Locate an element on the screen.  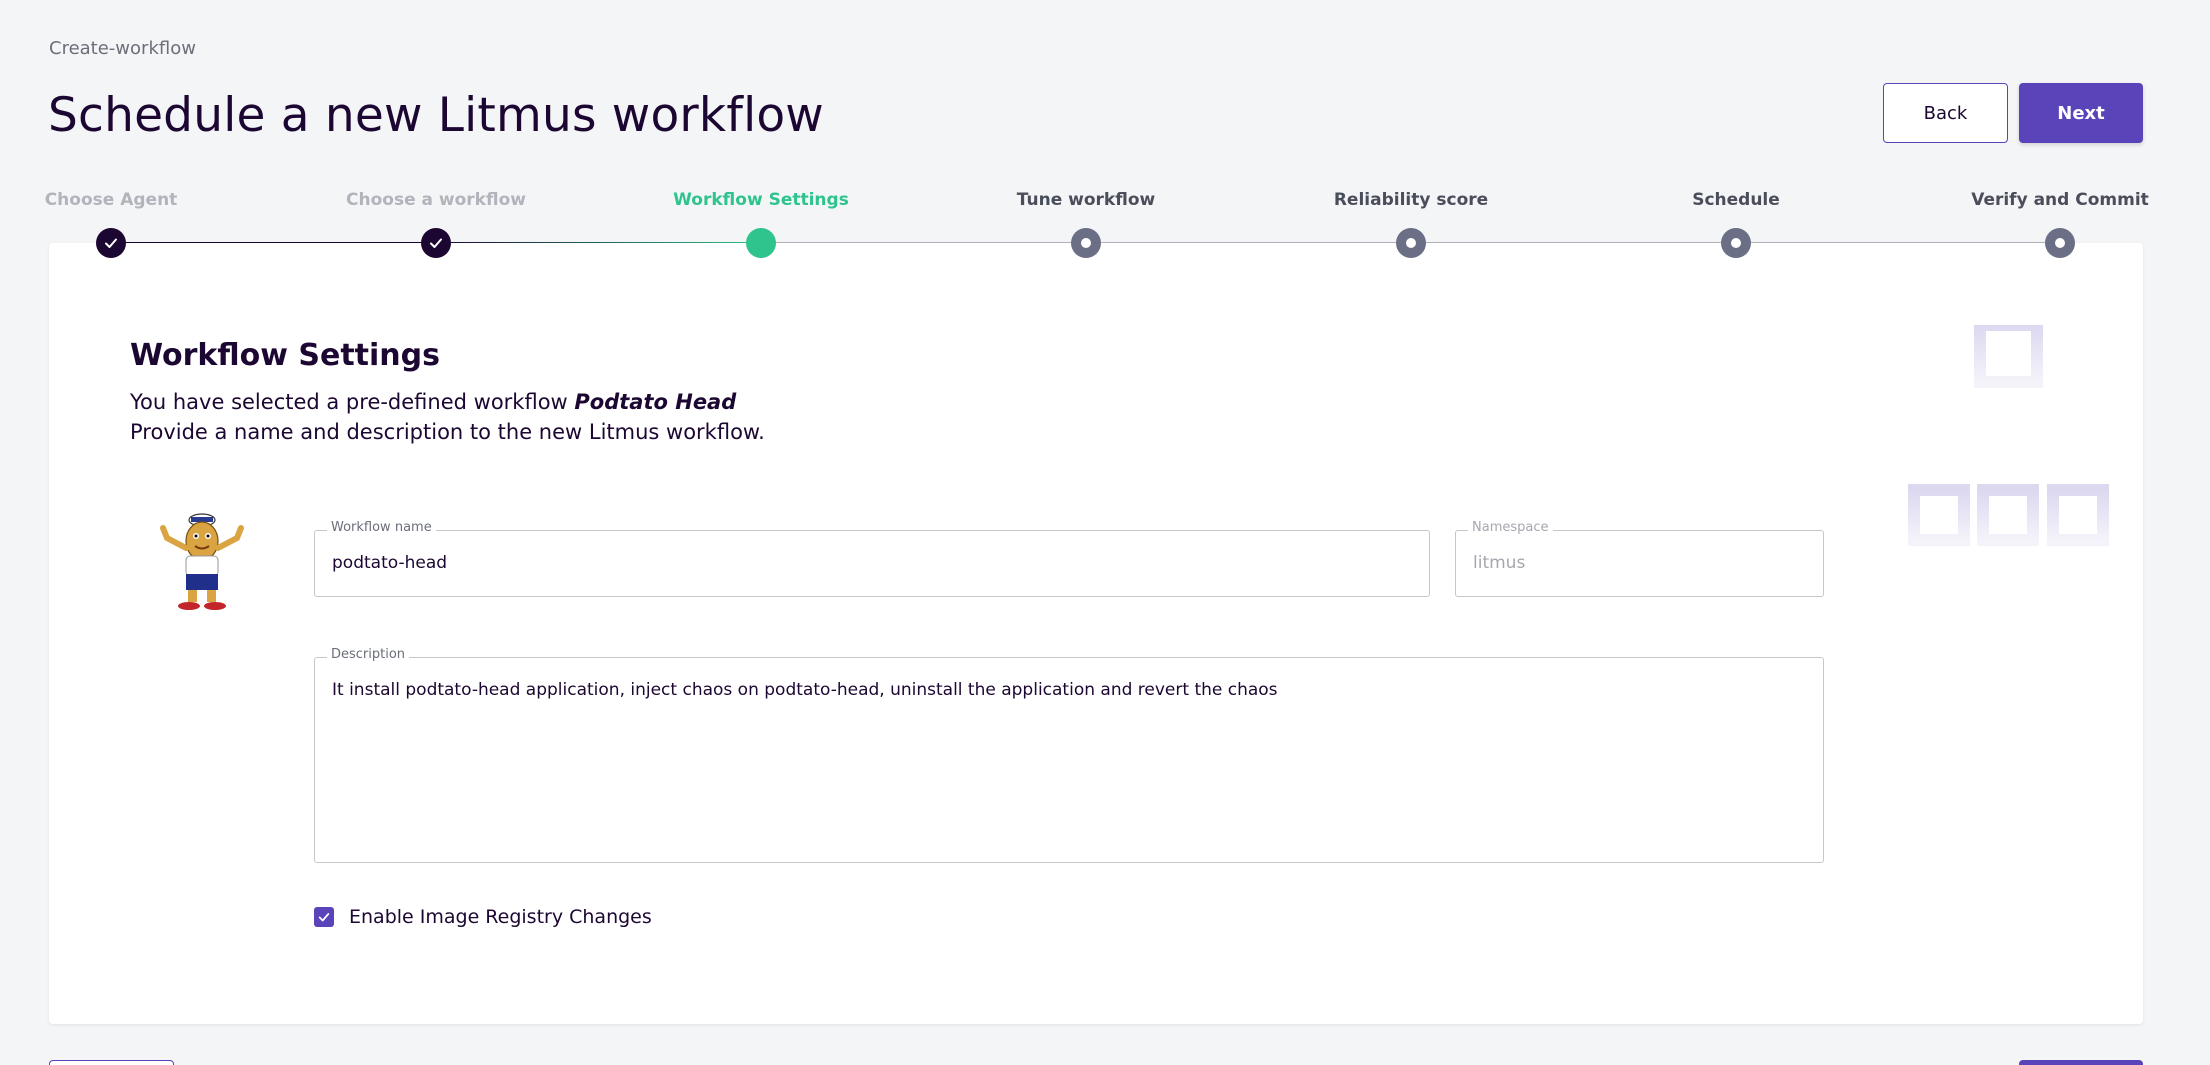
next-button: Next is located at coordinates (2081, 113).